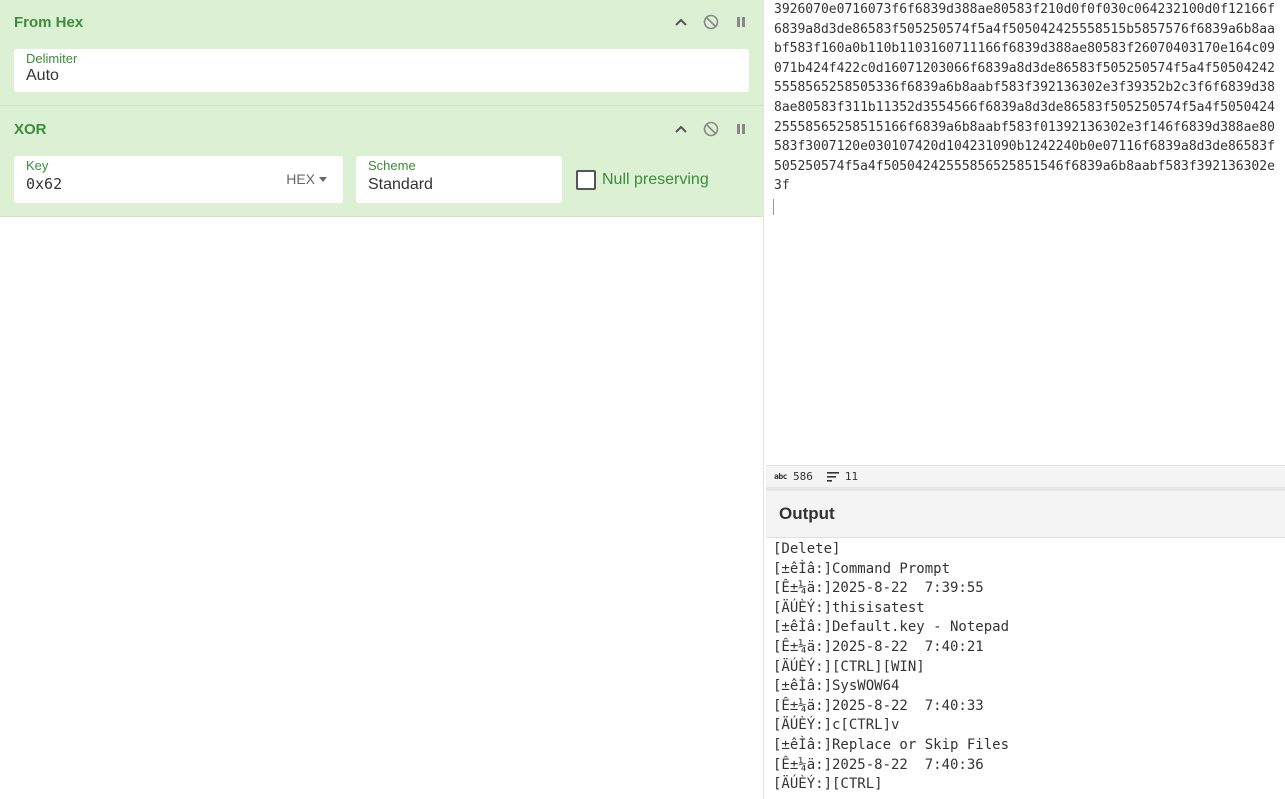 The height and width of the screenshot is (799, 1285). I want to click on scheme-value: Standard, so click(459, 183).